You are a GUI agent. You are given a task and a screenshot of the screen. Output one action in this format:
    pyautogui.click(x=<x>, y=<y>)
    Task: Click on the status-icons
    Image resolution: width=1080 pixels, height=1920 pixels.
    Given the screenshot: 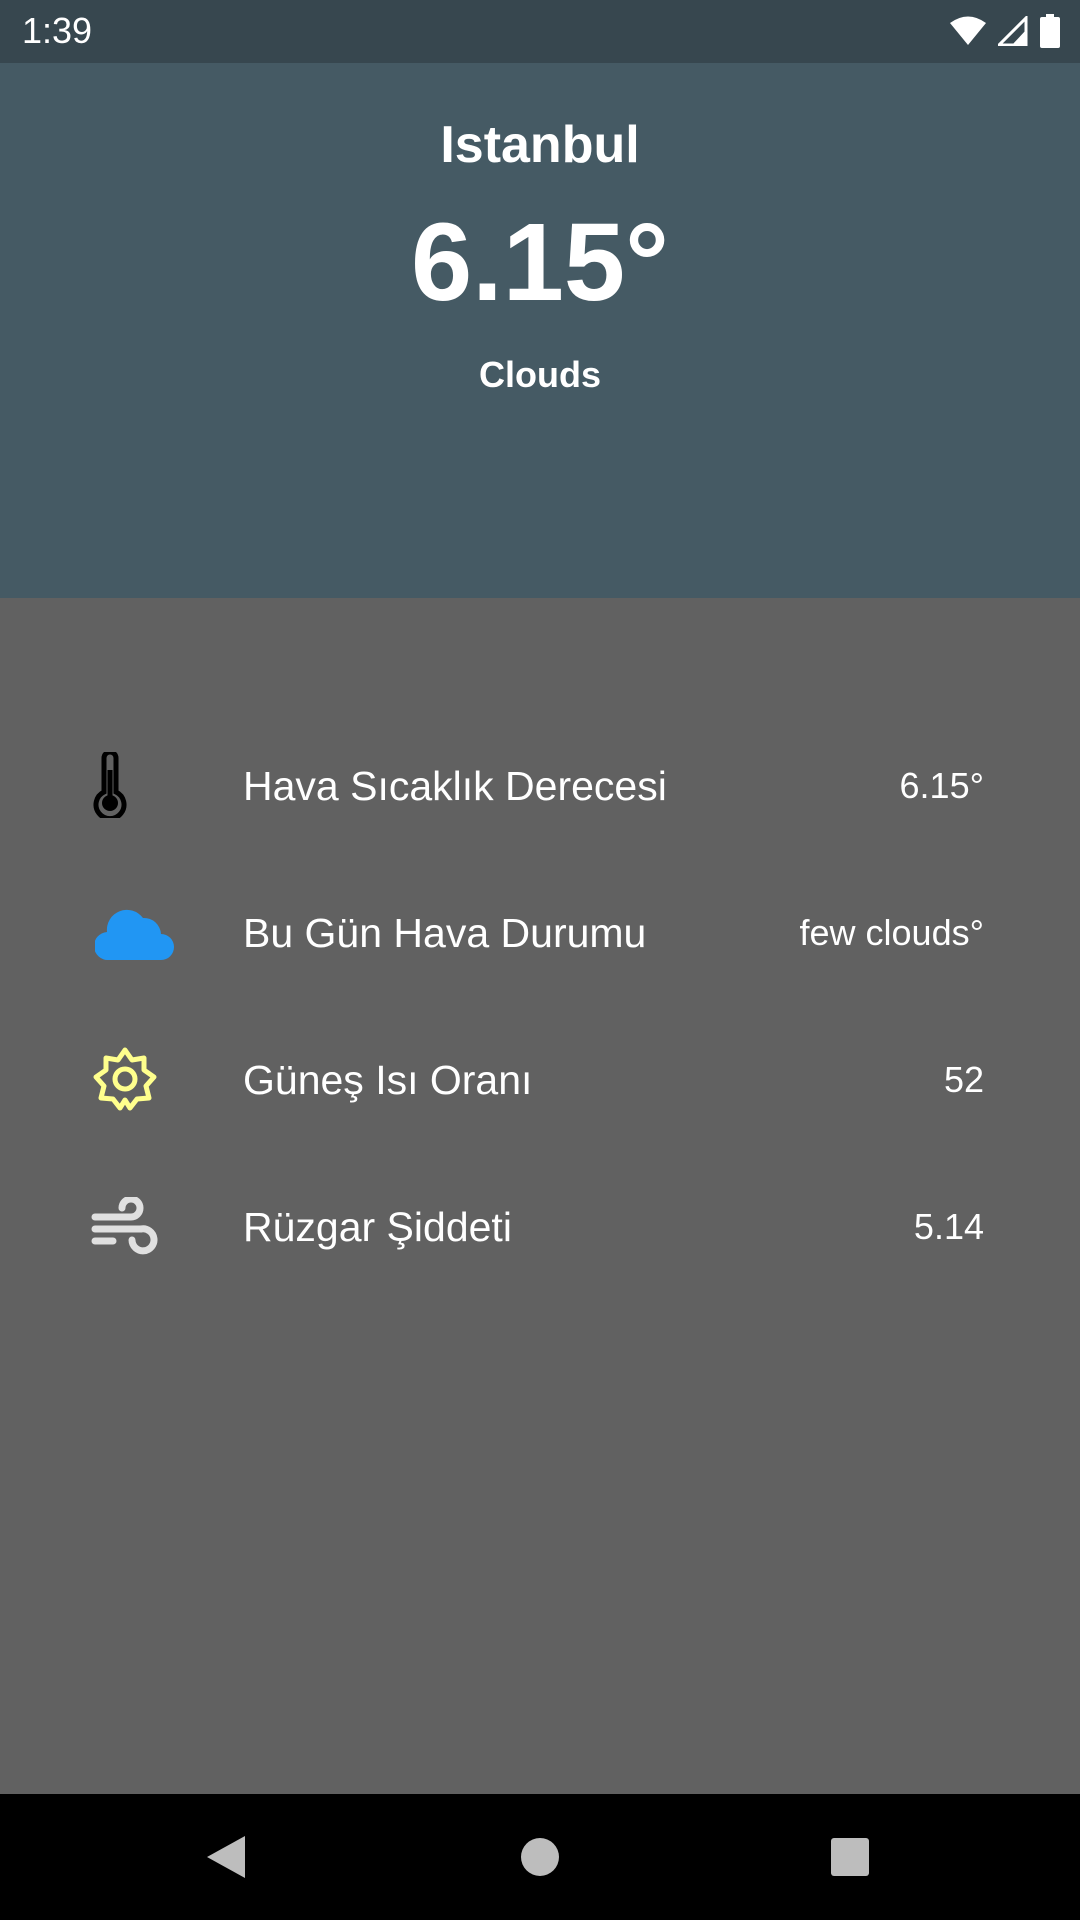 What is the action you would take?
    pyautogui.click(x=1005, y=31)
    